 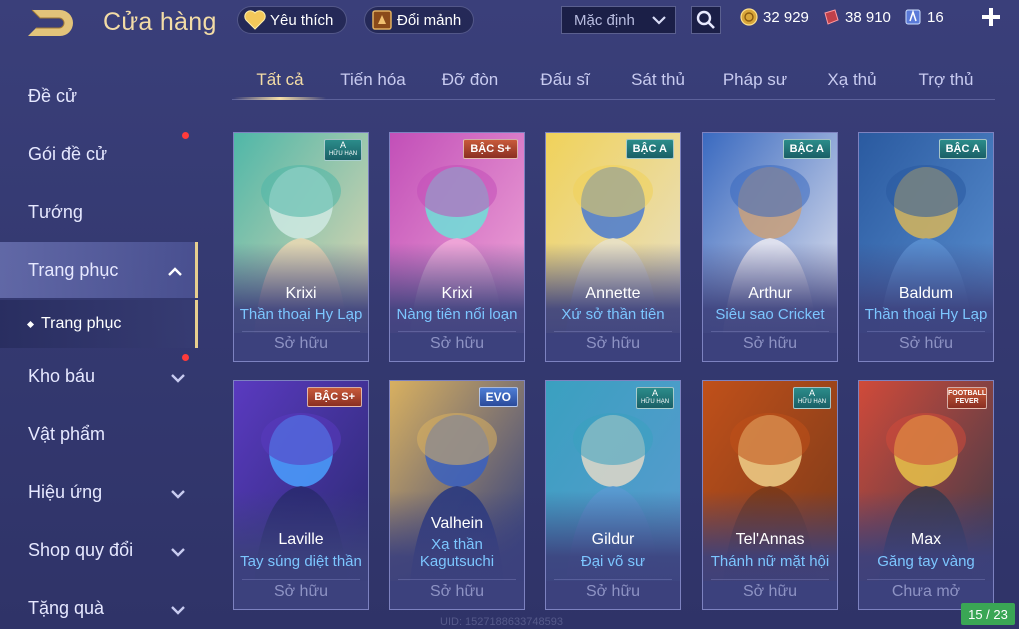 I want to click on sidebar-item-treasure: Kho báu, so click(x=99, y=376).